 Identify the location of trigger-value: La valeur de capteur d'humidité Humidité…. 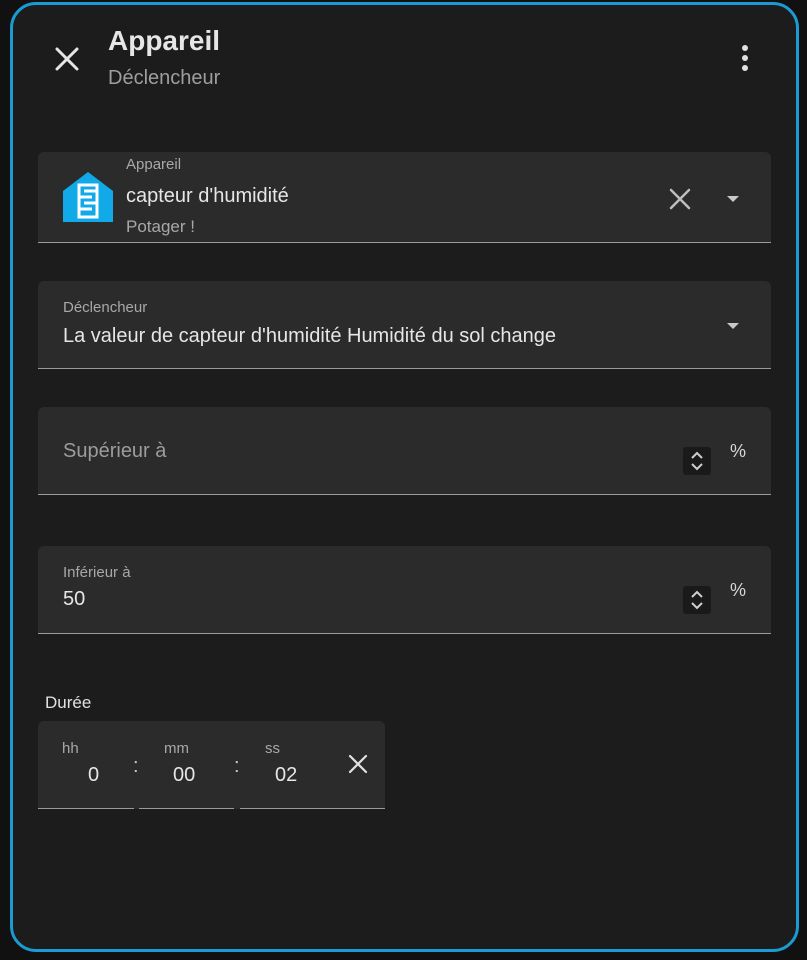
(310, 336).